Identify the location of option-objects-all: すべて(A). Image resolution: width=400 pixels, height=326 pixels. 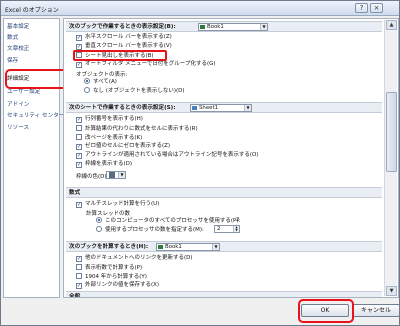
(100, 82).